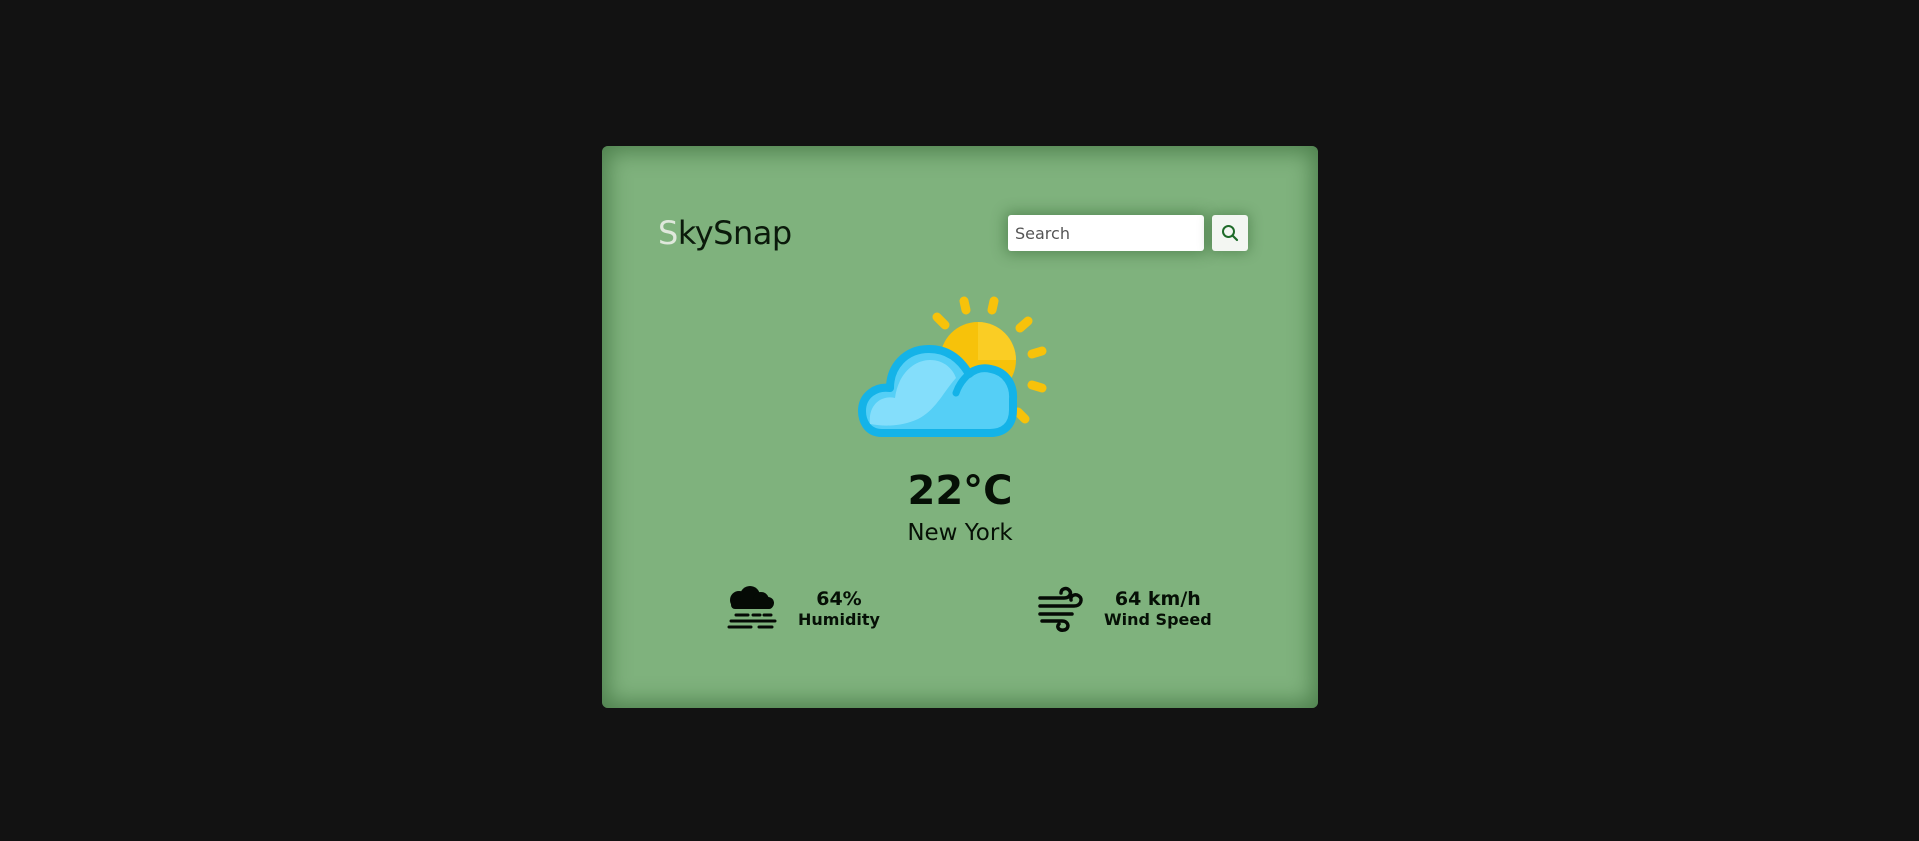 The image size is (1919, 841). I want to click on wind-stat: 64 km/h Wind Speed, so click(1123, 609).